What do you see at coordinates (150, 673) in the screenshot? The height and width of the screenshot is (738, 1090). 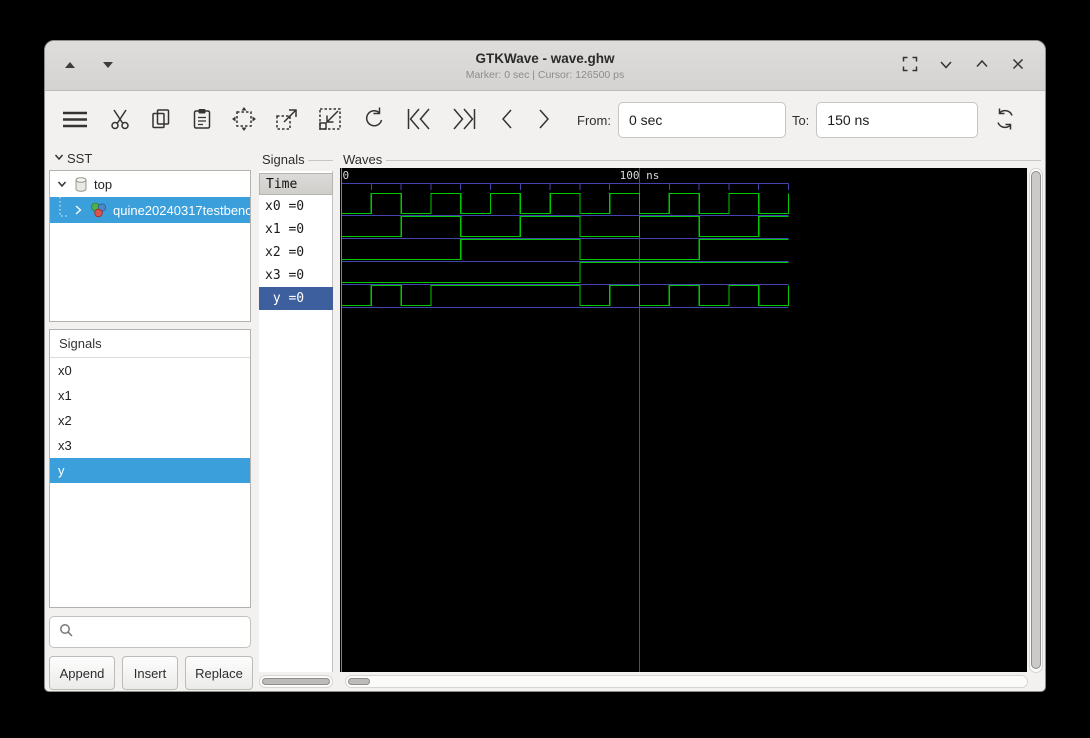 I see `insert-button: Insert` at bounding box center [150, 673].